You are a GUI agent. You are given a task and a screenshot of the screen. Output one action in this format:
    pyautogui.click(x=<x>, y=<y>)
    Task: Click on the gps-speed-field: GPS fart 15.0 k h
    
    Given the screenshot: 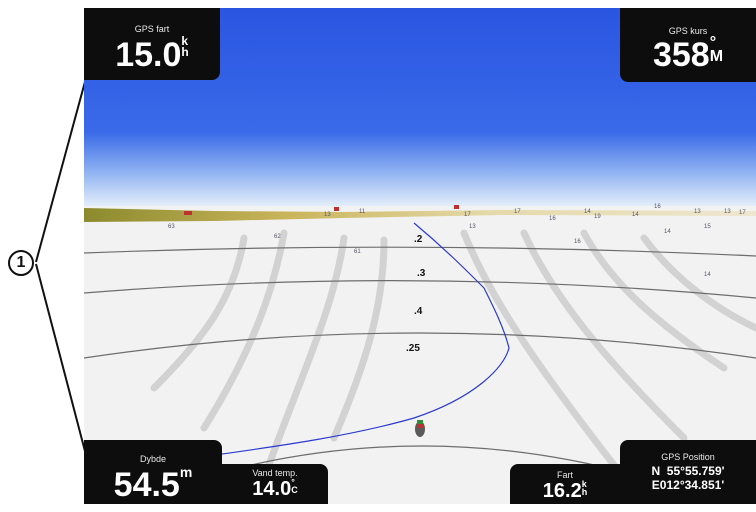 What is the action you would take?
    pyautogui.click(x=152, y=44)
    